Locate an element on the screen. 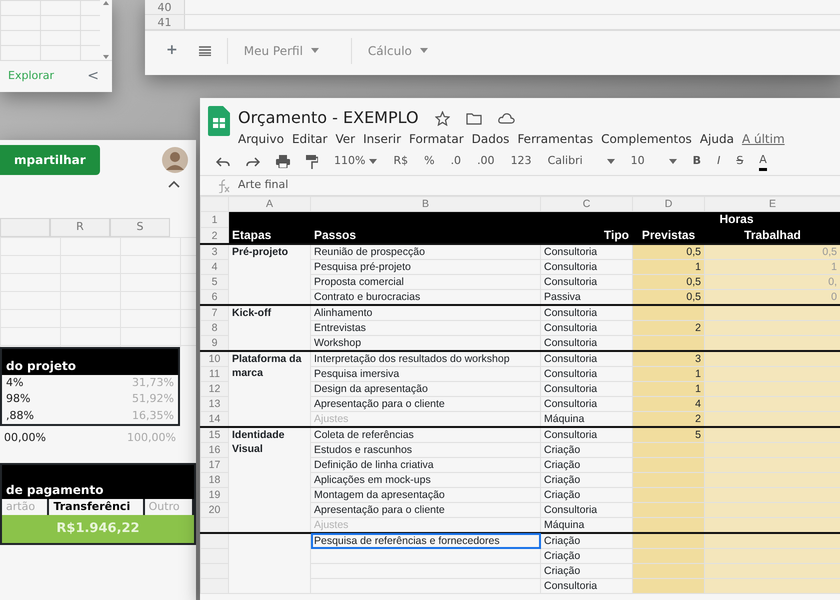  text-color-button: A is located at coordinates (763, 162).